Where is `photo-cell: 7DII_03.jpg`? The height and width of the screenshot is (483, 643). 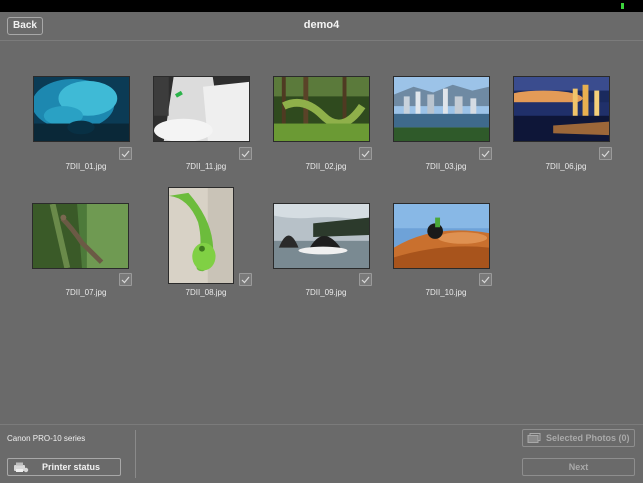
photo-cell: 7DII_03.jpg is located at coordinates (446, 127).